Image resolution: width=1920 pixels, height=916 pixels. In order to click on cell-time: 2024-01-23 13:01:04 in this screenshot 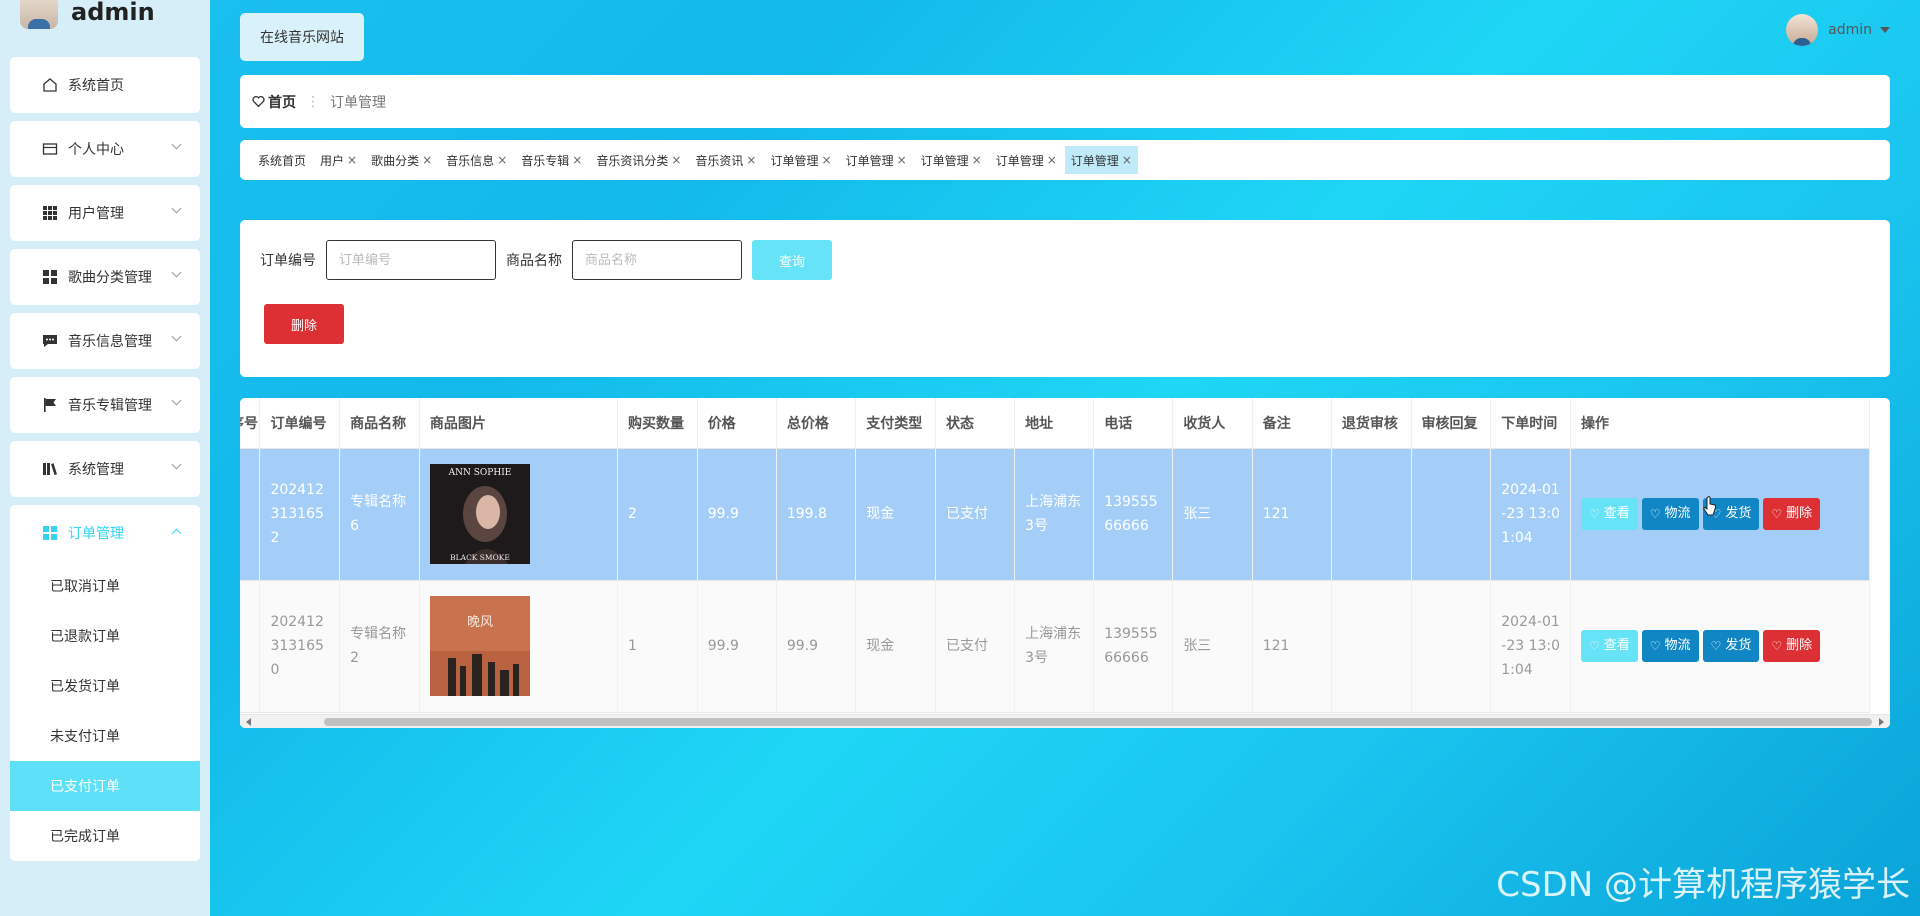, I will do `click(1530, 514)`.